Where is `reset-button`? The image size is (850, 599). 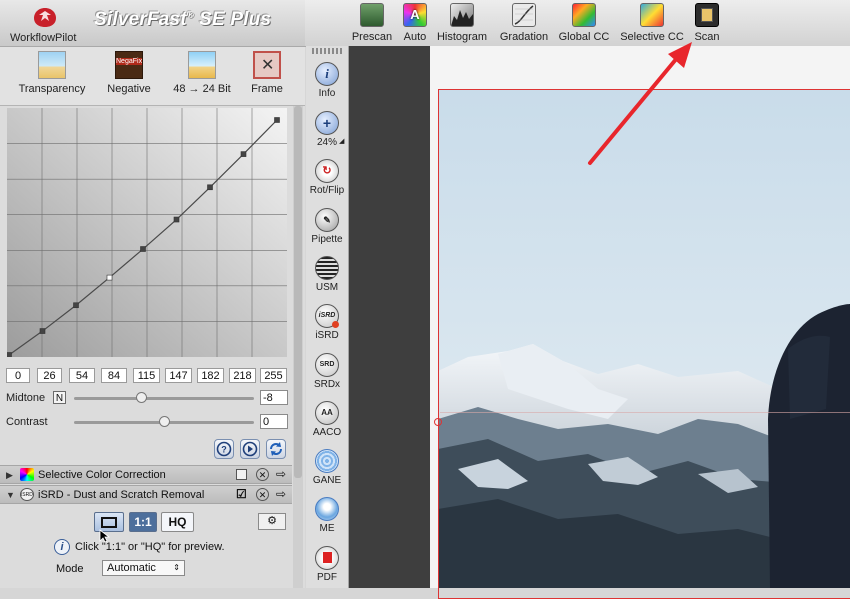 reset-button is located at coordinates (276, 449).